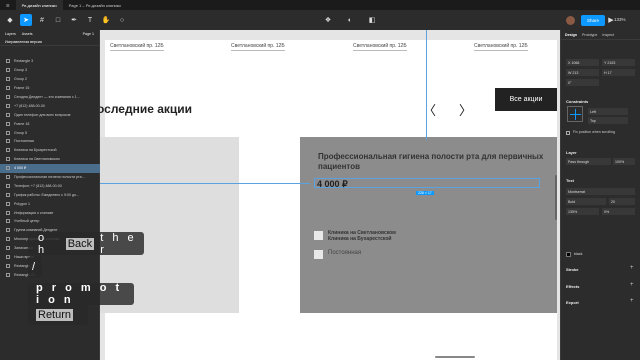 This screenshot has width=640, height=360. I want to click on letter-spacing-field: 0%, so click(618, 211).